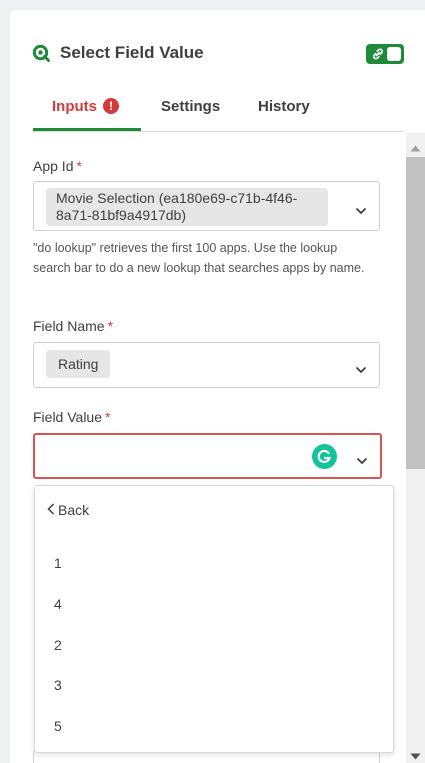  Describe the element at coordinates (207, 456) in the screenshot. I see `field-value-input` at that location.